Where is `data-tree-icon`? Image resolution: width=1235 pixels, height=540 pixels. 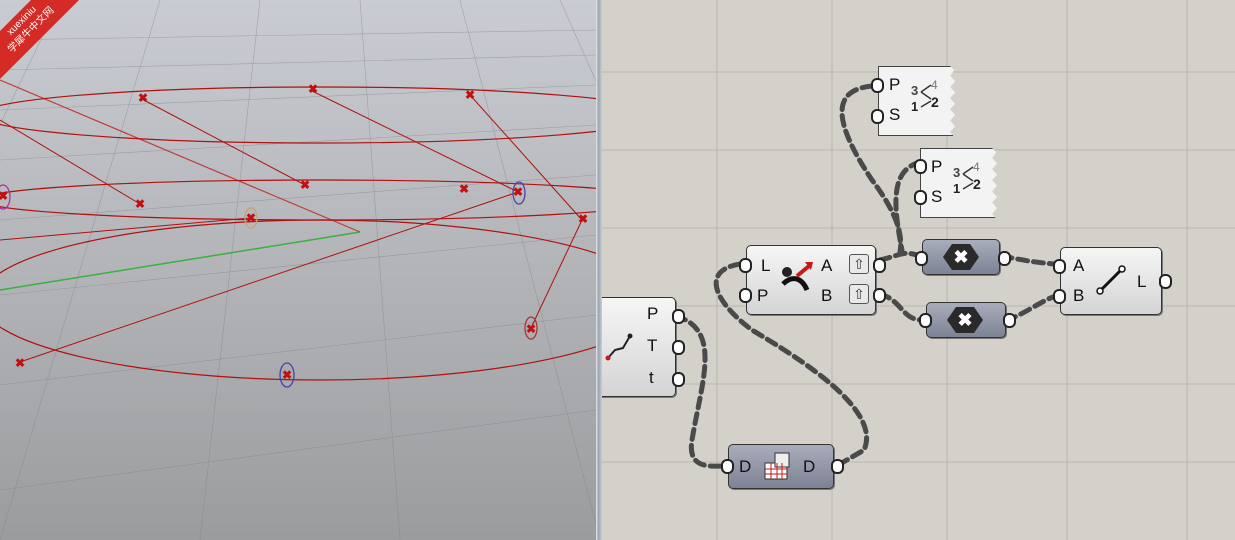 data-tree-icon is located at coordinates (777, 466).